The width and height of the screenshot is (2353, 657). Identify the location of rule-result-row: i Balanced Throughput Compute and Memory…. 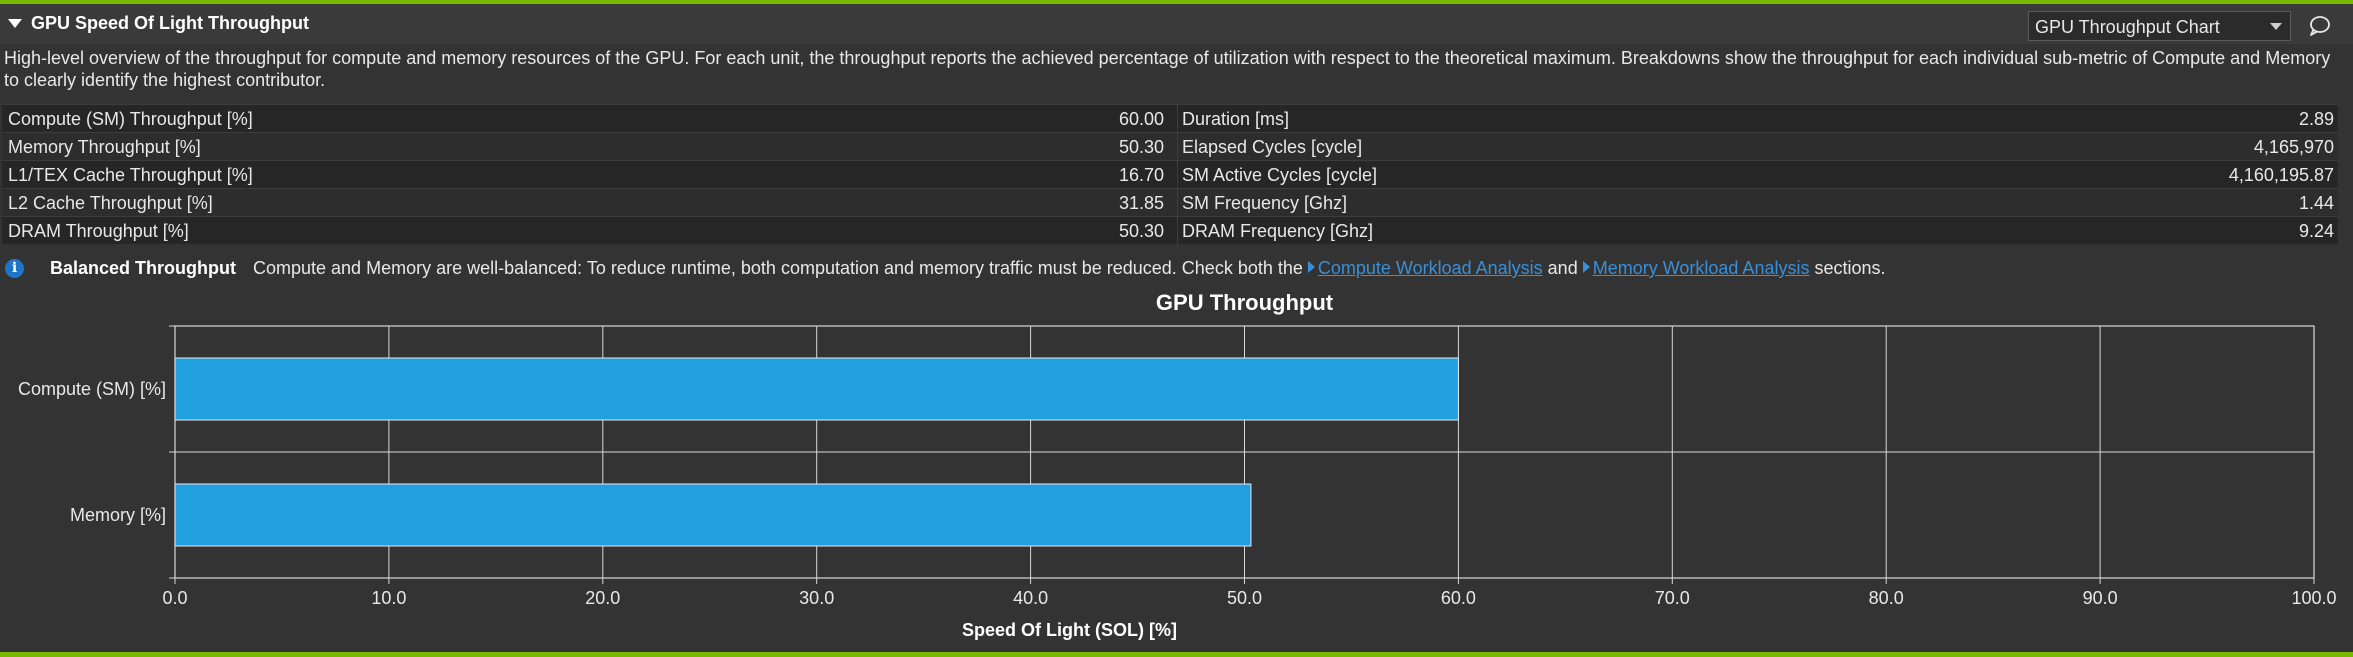
(1176, 269).